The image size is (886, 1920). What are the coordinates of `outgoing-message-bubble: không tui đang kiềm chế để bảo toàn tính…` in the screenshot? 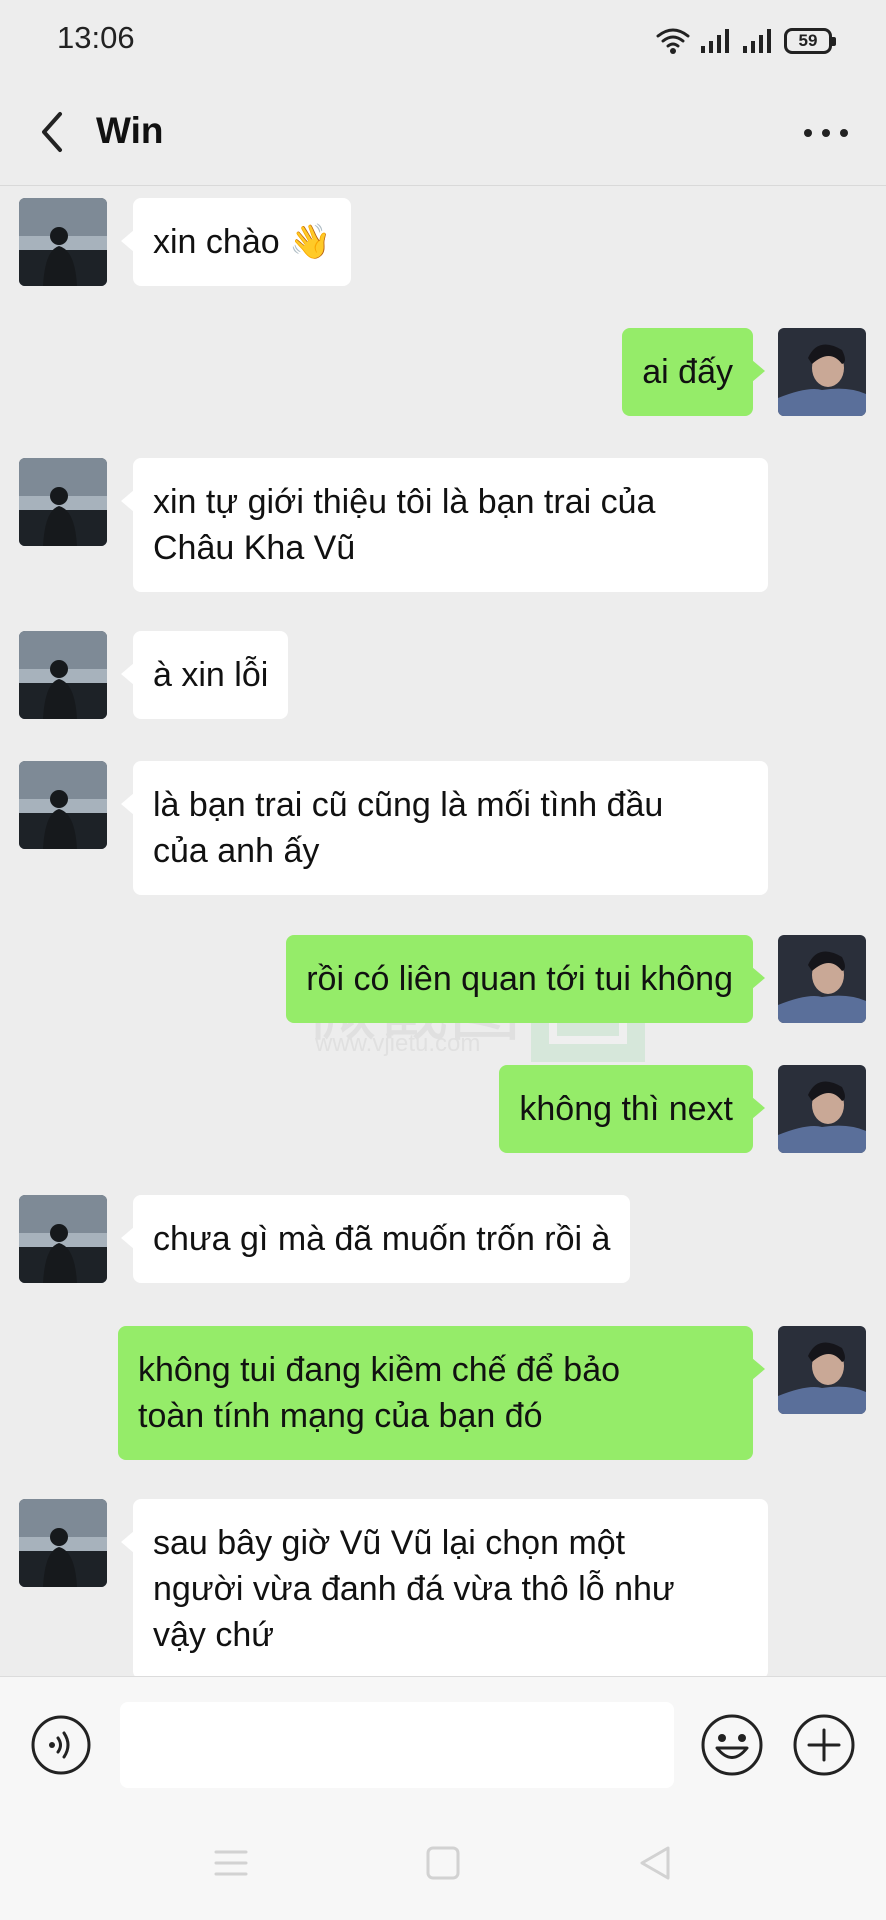 It's located at (441, 1393).